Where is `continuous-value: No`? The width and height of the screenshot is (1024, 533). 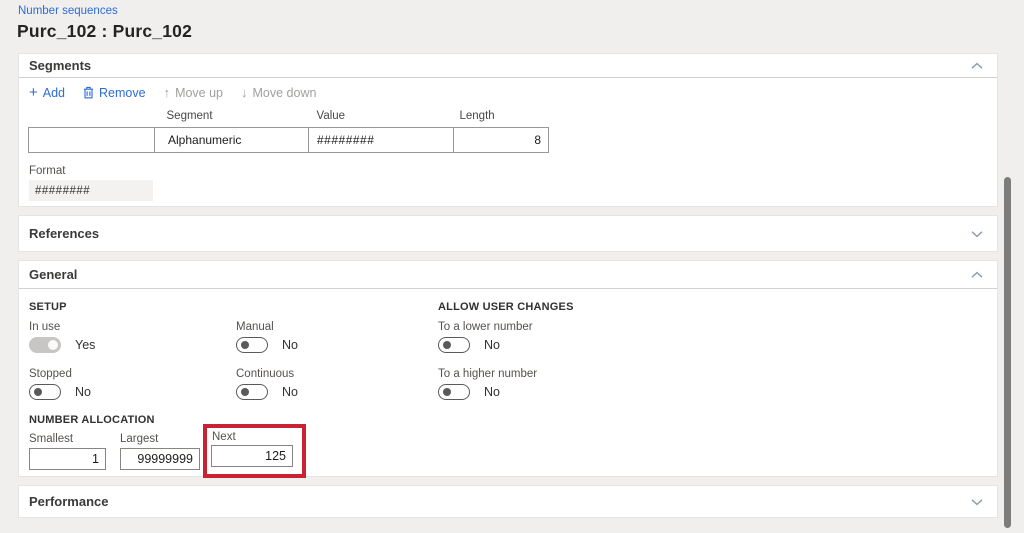 continuous-value: No is located at coordinates (290, 392).